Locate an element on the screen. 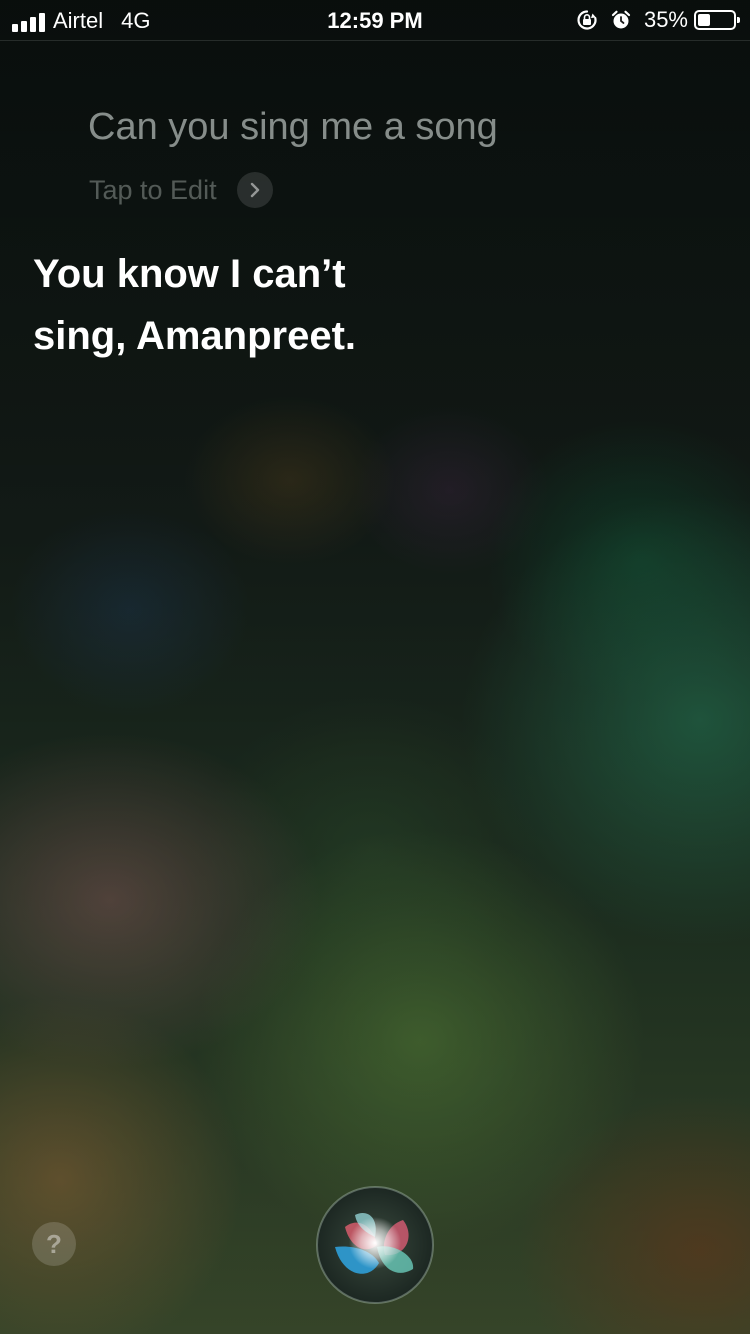  battery-nub is located at coordinates (738, 20).